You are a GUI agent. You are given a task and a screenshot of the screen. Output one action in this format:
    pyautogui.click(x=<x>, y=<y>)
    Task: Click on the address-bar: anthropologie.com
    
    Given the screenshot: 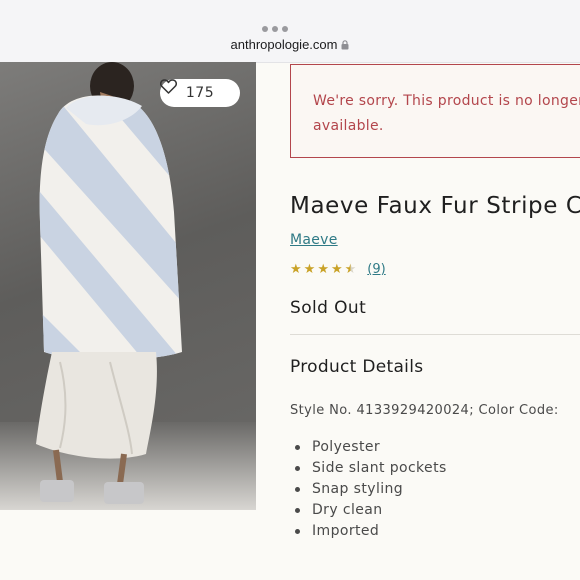 What is the action you would take?
    pyautogui.click(x=290, y=44)
    